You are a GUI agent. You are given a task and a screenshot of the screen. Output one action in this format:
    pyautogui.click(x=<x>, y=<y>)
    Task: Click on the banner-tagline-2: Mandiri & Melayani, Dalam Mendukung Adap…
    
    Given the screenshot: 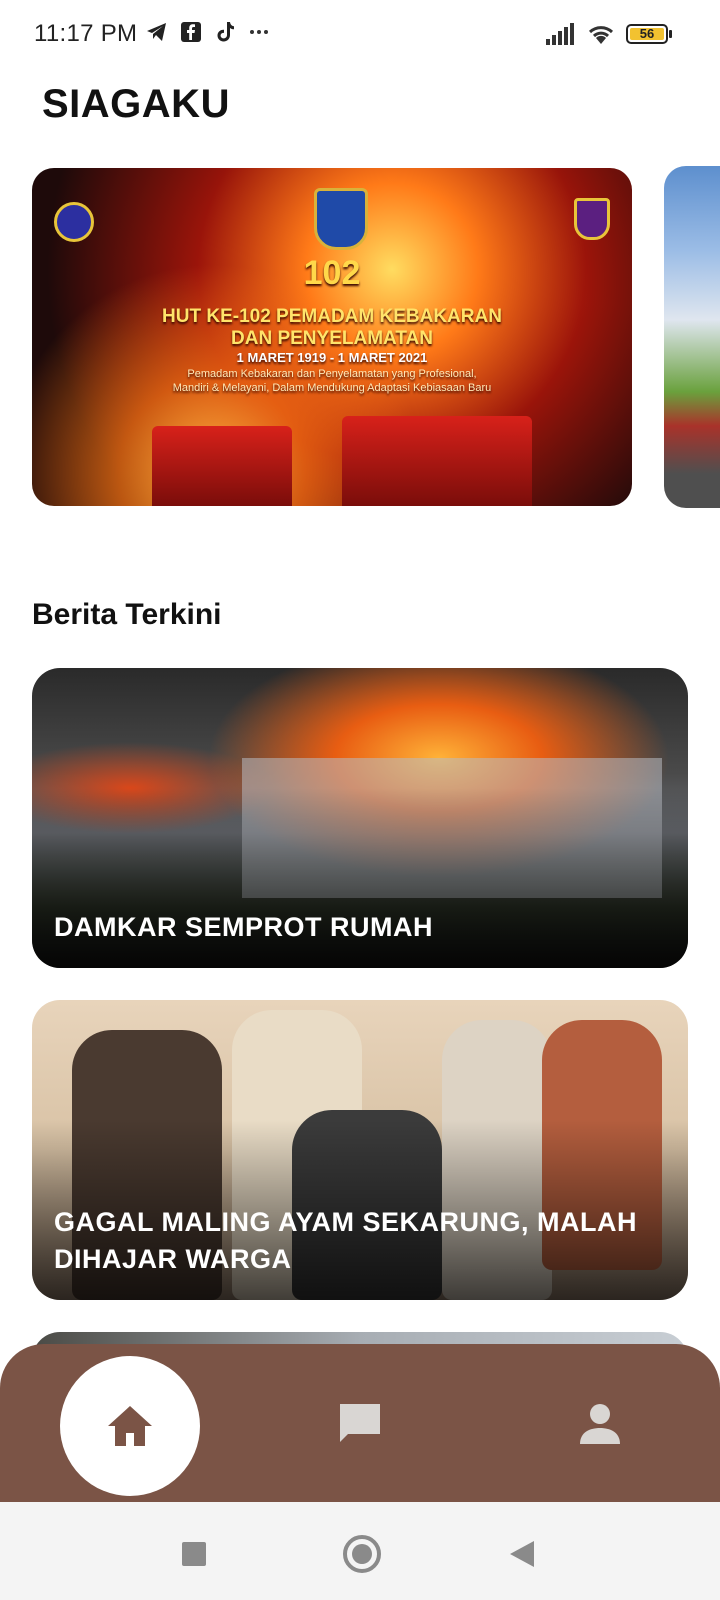 What is the action you would take?
    pyautogui.click(x=332, y=388)
    